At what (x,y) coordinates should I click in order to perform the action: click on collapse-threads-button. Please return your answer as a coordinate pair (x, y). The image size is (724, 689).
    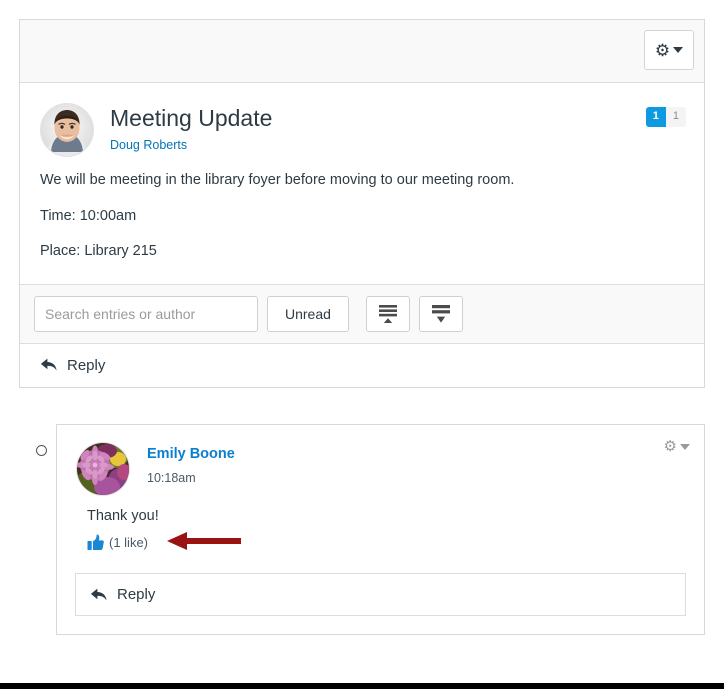
    Looking at the image, I should click on (387, 313).